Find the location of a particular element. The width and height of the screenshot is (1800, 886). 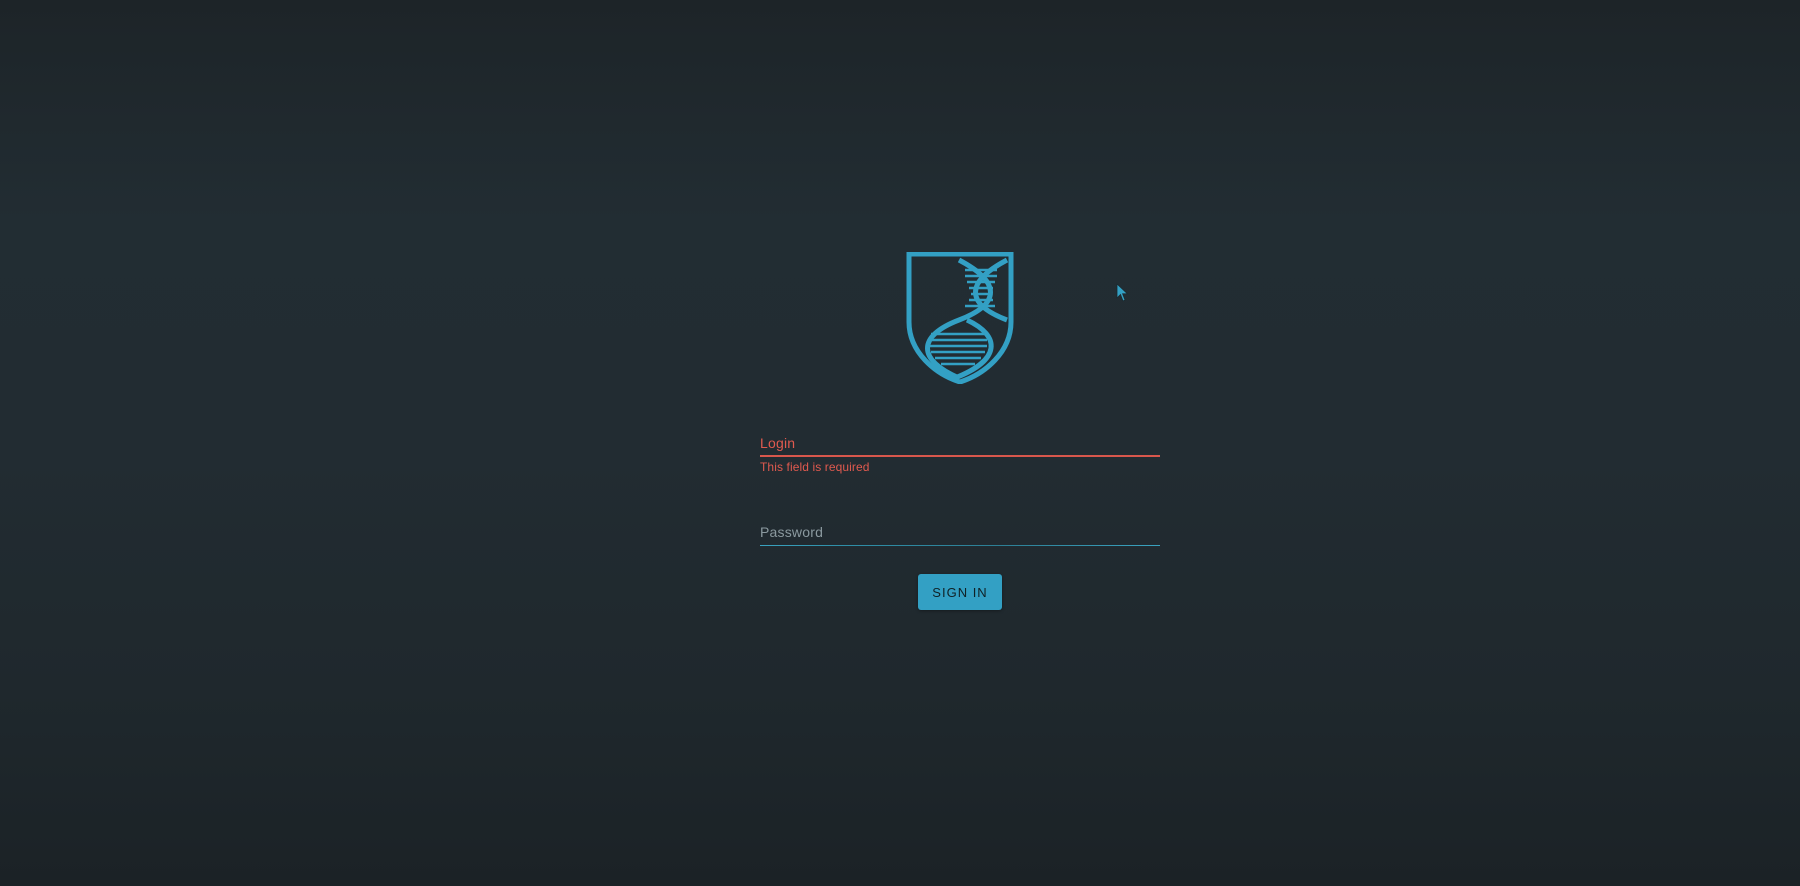

dna-shield-icon is located at coordinates (960, 318).